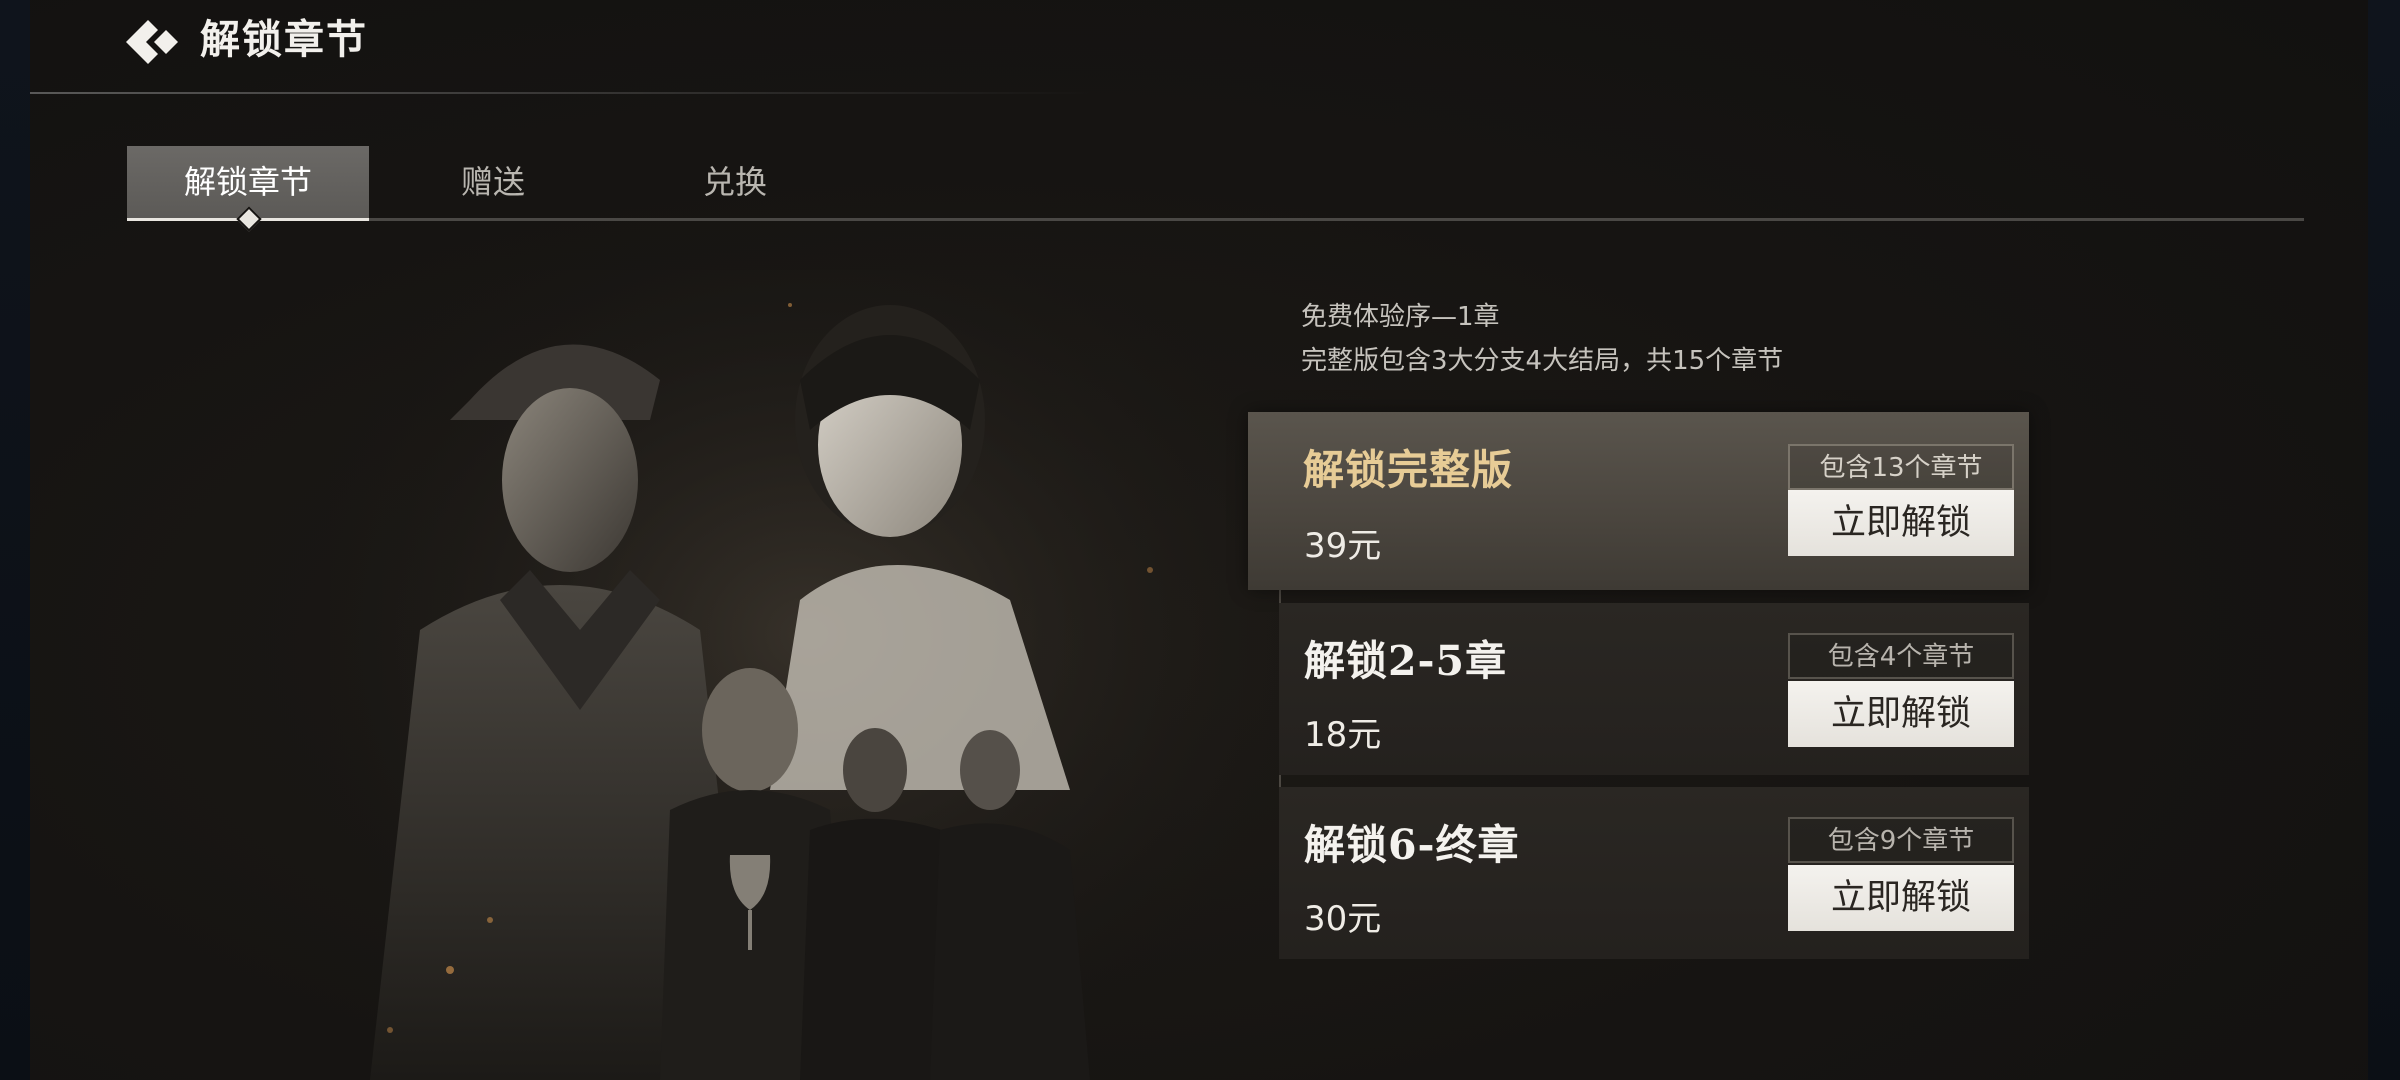 The width and height of the screenshot is (2400, 1080). I want to click on unlock-chapters-6-end-button: 立即解锁, so click(1901, 898).